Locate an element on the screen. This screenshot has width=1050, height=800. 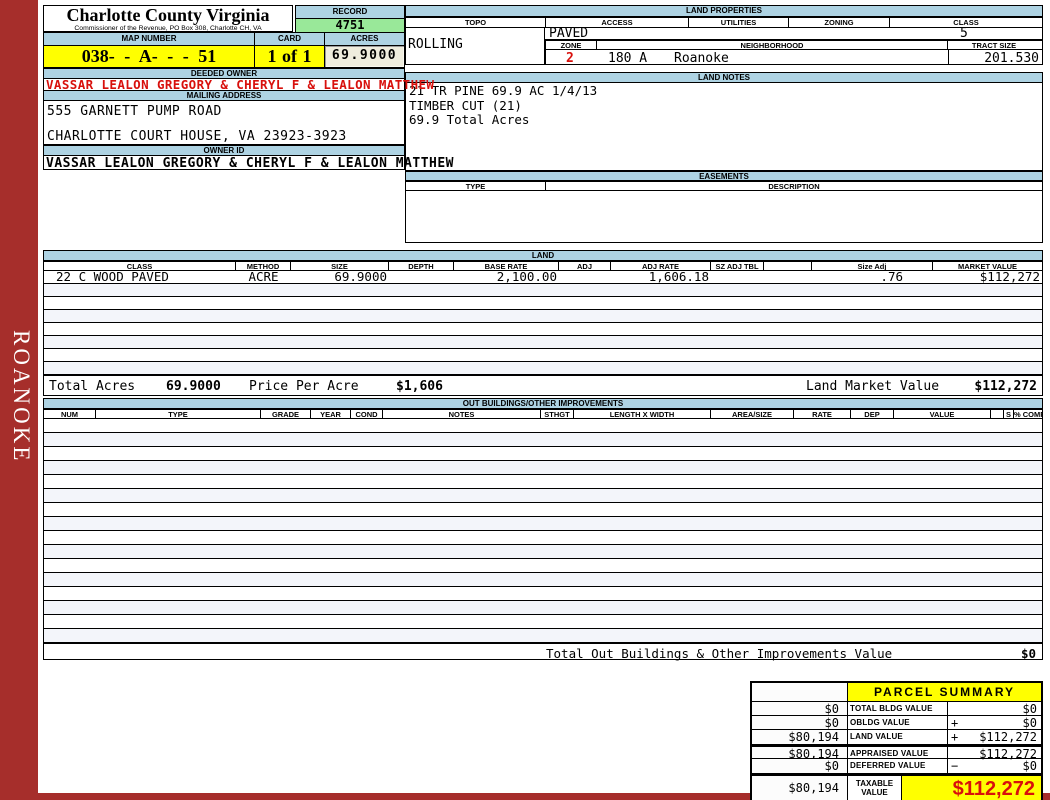
land-market-value-label: Land Market Value is located at coordinates (873, 386).